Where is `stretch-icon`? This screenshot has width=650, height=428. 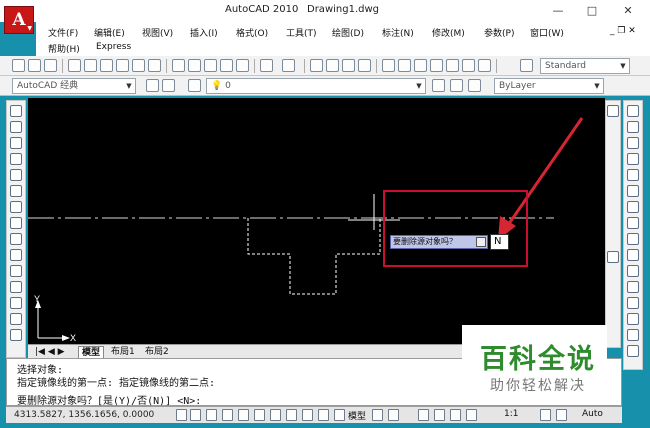
stretch-icon is located at coordinates (633, 239).